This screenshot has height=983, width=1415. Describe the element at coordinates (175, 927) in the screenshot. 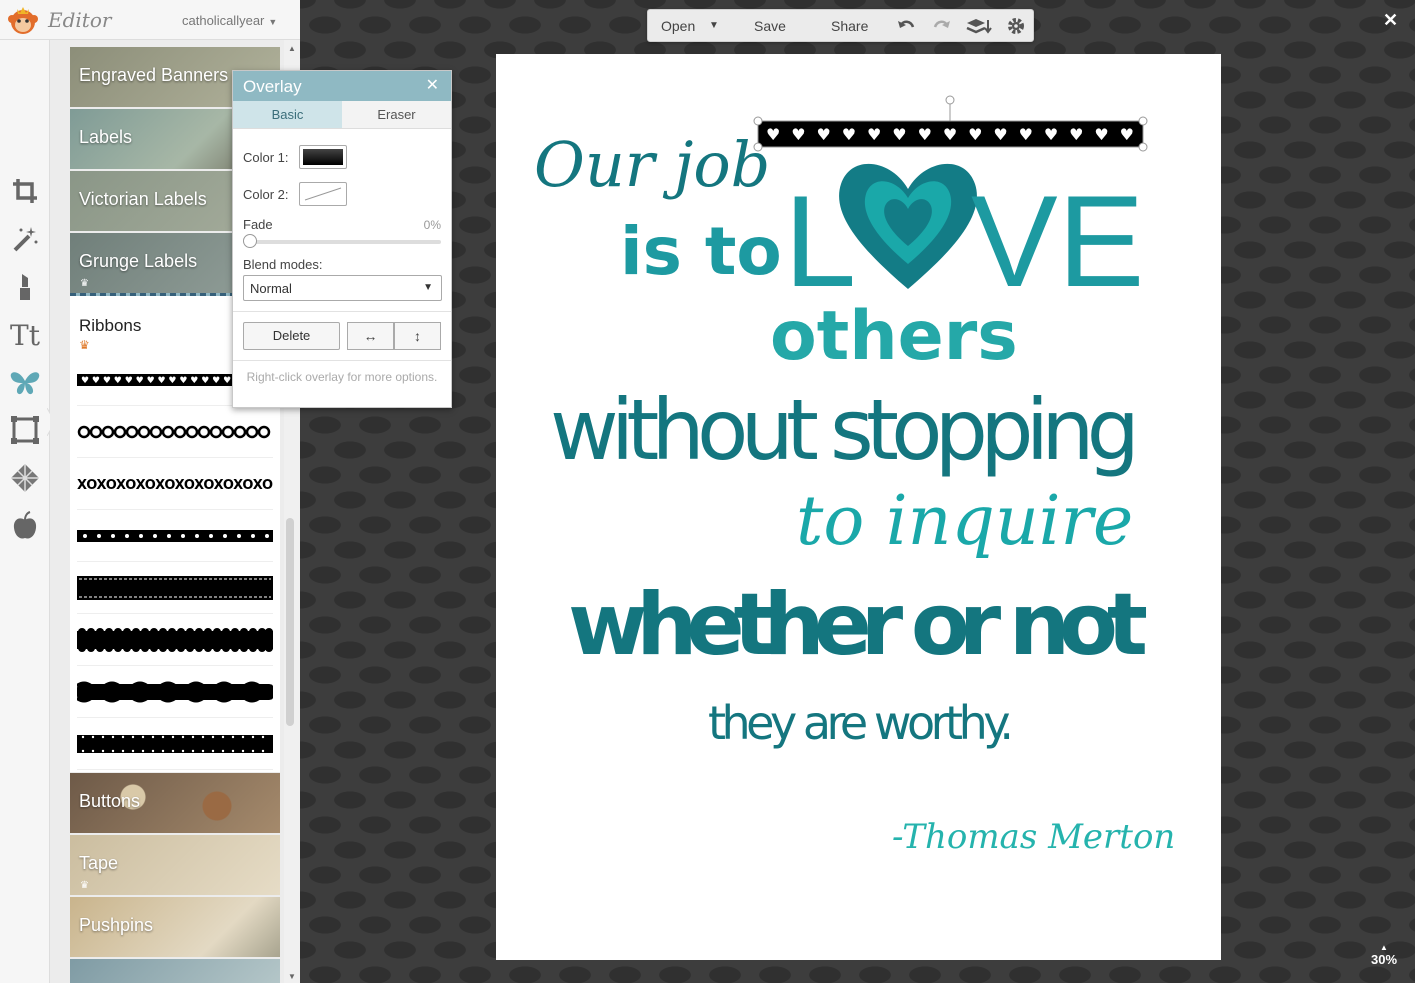

I see `category-pushpins: Pushpins` at that location.